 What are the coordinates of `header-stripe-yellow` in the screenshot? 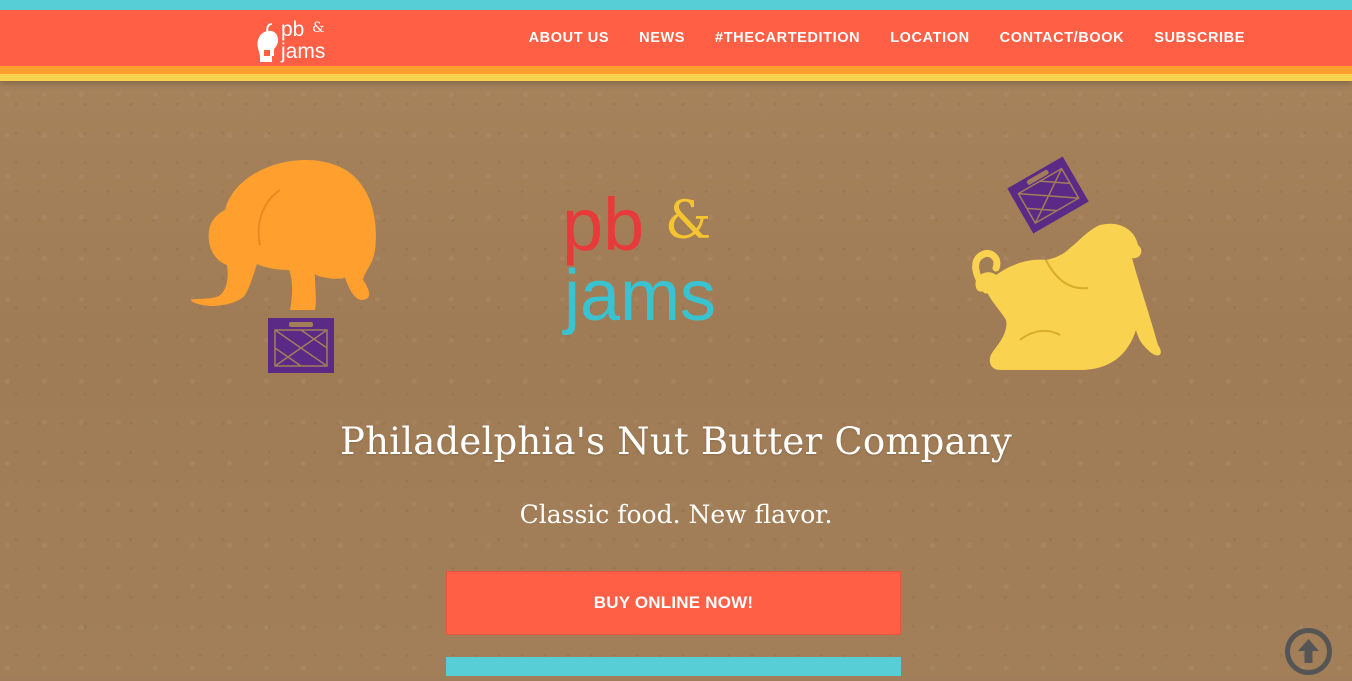 It's located at (676, 77).